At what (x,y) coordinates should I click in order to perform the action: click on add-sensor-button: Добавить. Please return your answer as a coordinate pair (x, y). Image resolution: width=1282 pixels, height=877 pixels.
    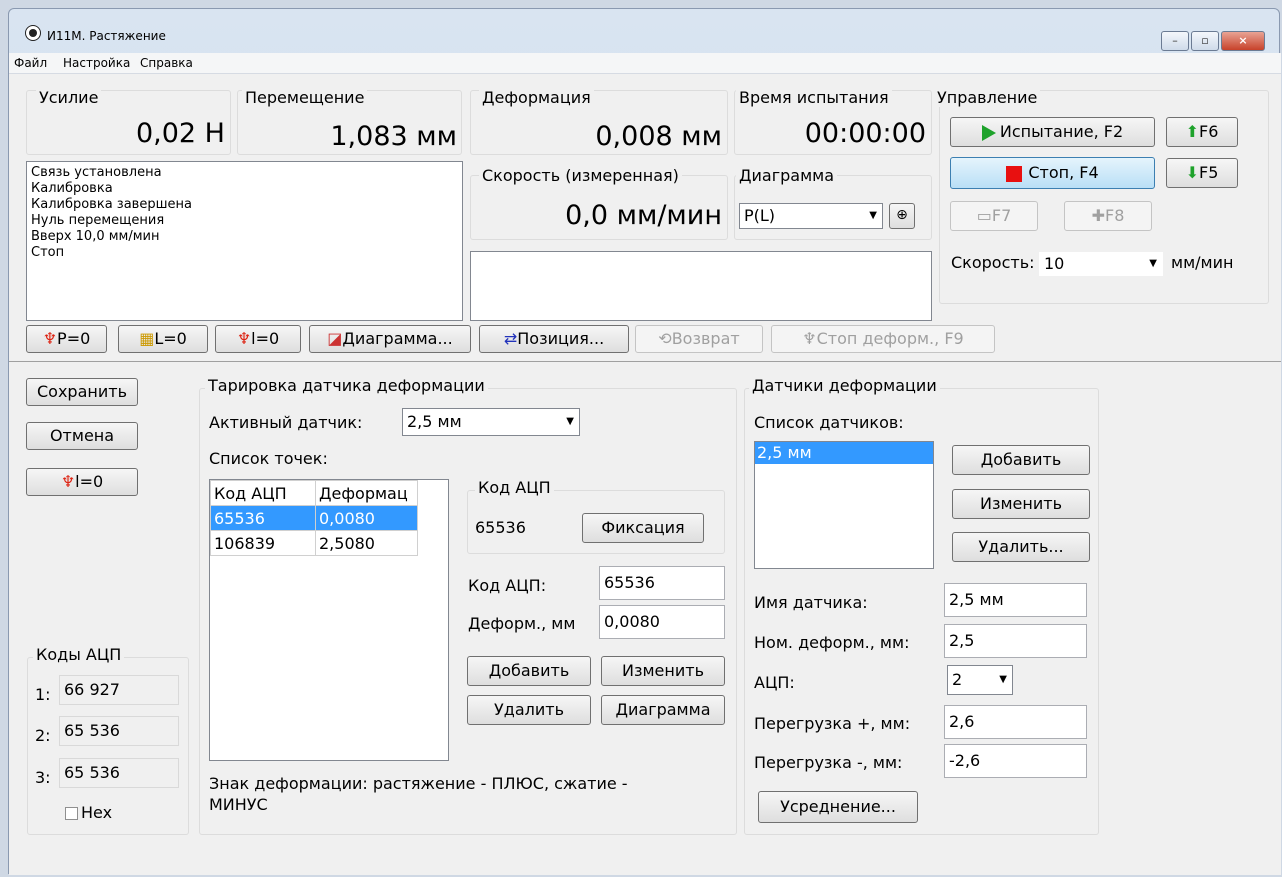
    Looking at the image, I should click on (1021, 460).